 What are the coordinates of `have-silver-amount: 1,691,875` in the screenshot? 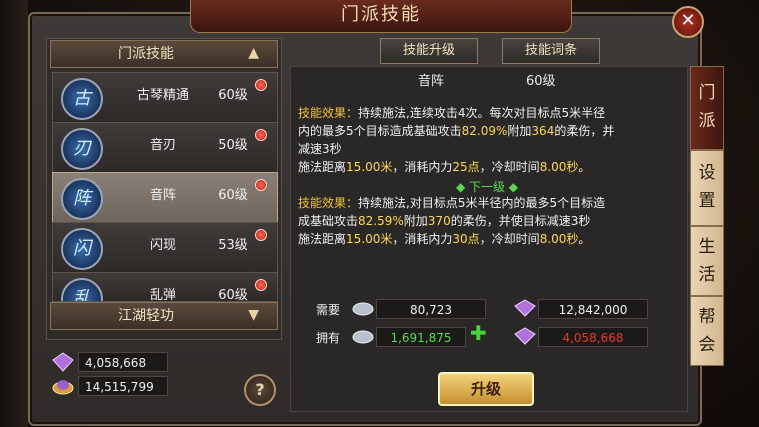 It's located at (421, 337).